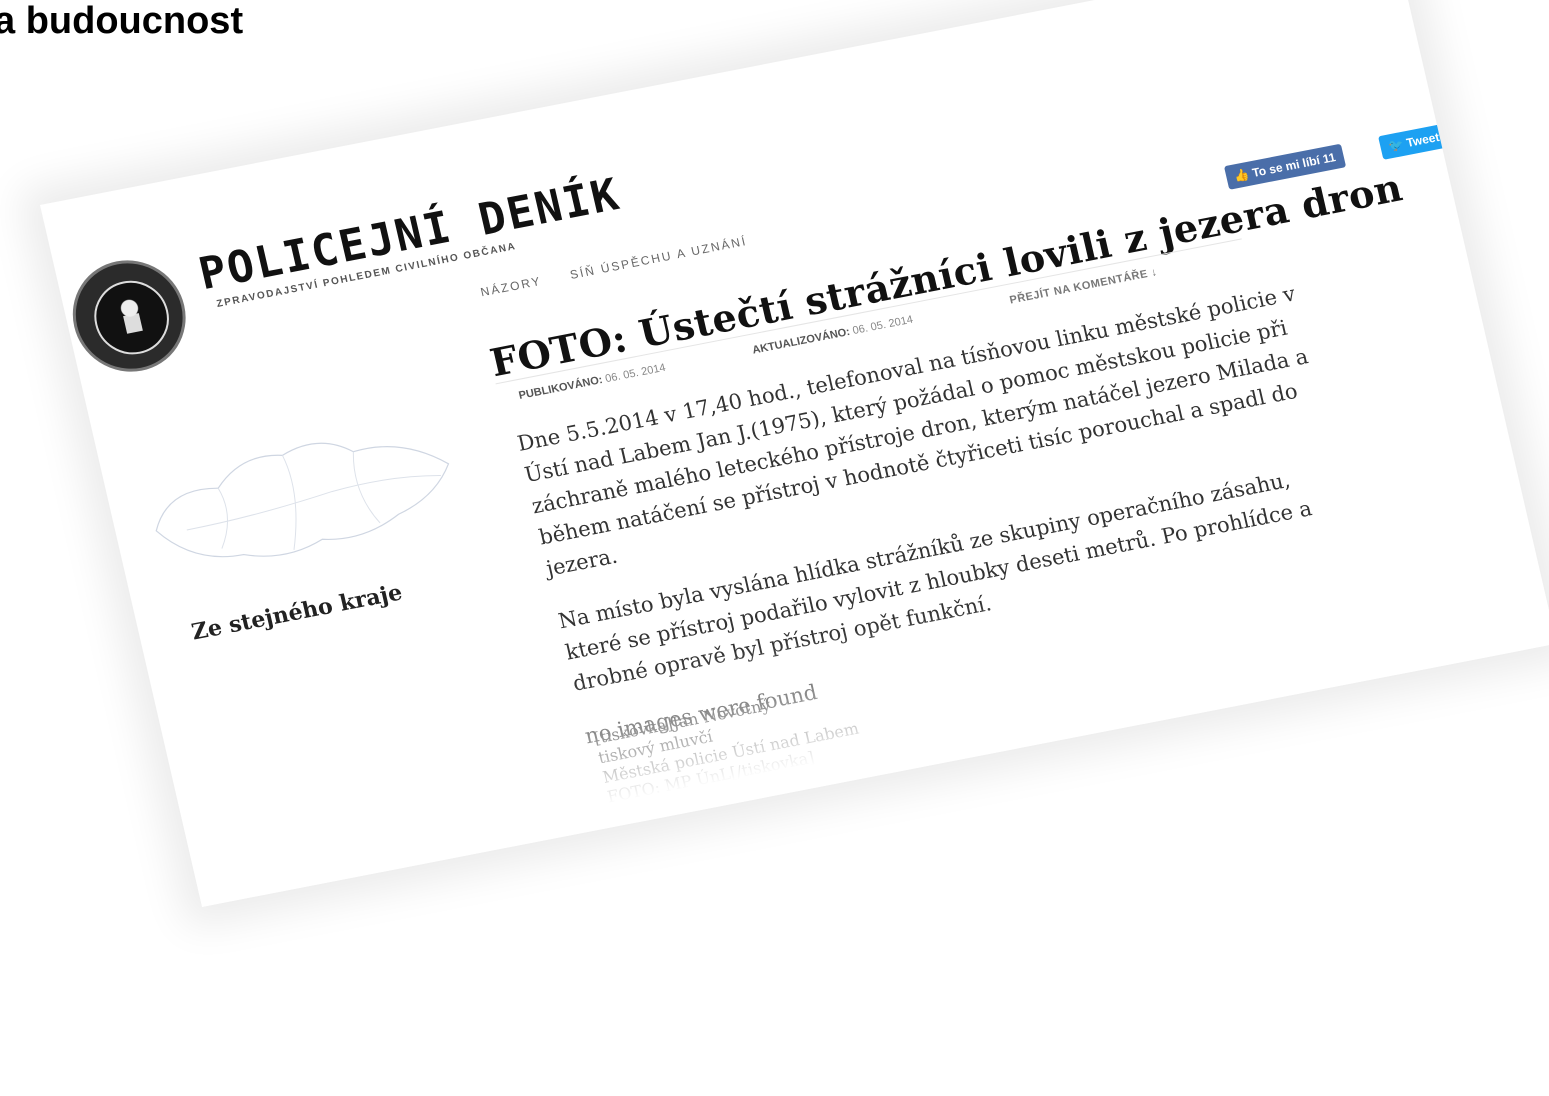 Image resolution: width=1549 pixels, height=1096 pixels. Describe the element at coordinates (658, 839) in the screenshot. I see `facebook-icon: f` at that location.